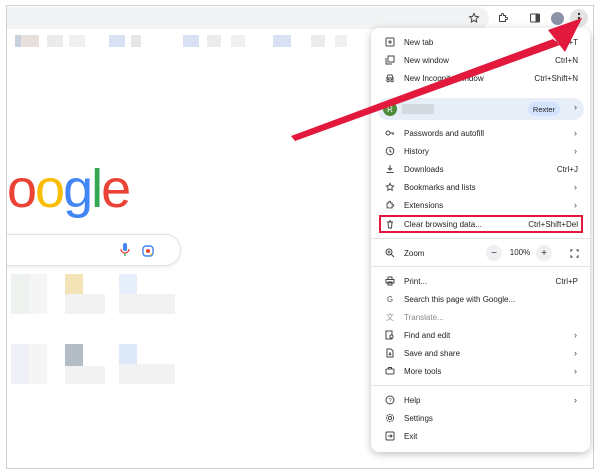  Describe the element at coordinates (544, 253) in the screenshot. I see `zoom-in-button: +` at that location.